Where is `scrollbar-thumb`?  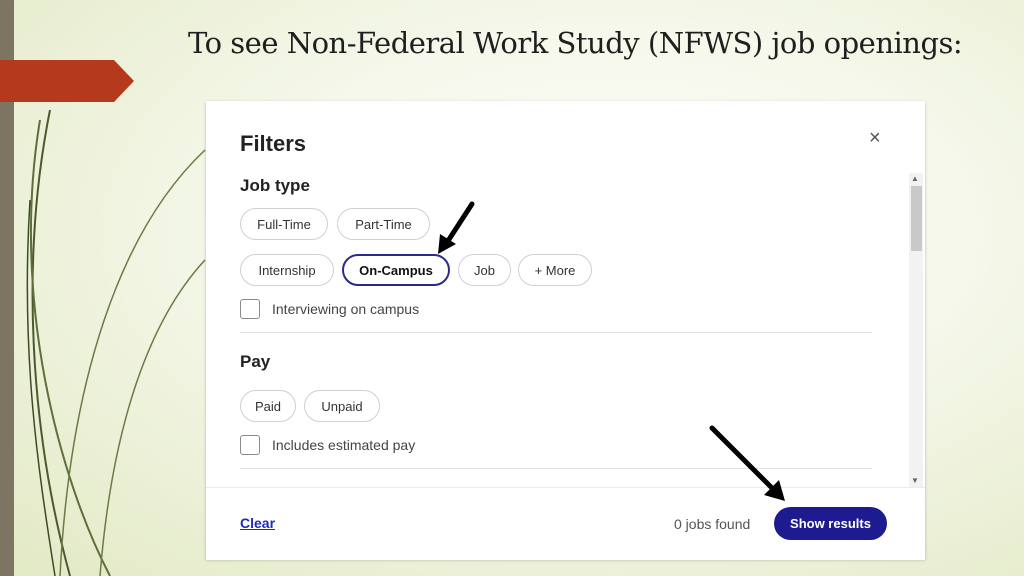 scrollbar-thumb is located at coordinates (916, 218).